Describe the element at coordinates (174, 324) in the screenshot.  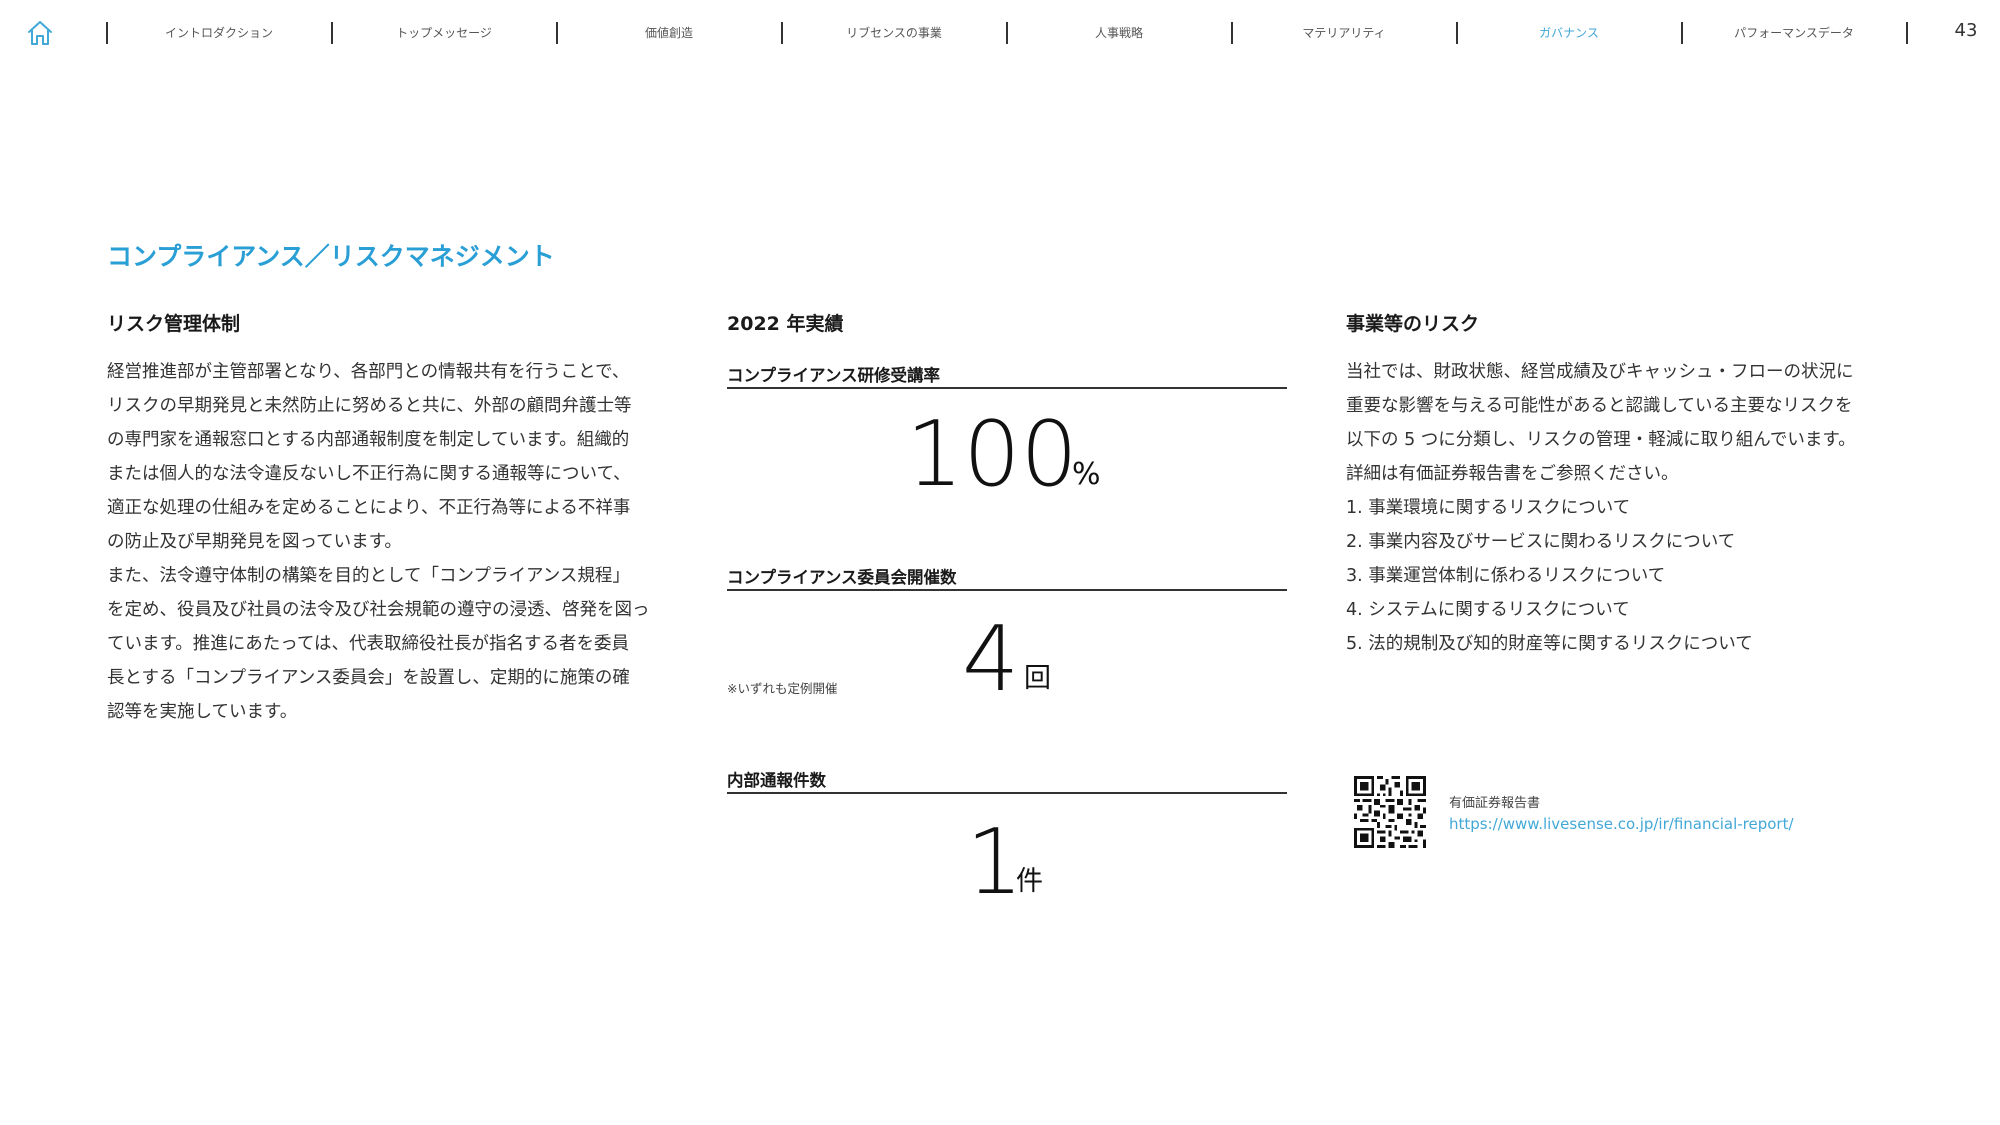
I see `risk-management-heading: リスク管理体制` at that location.